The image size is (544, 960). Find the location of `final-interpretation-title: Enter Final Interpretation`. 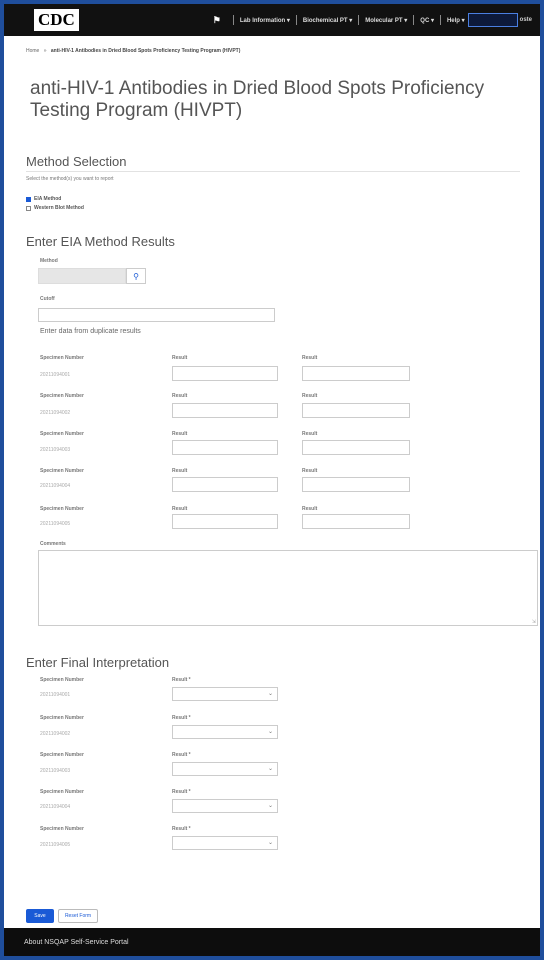

final-interpretation-title: Enter Final Interpretation is located at coordinates (98, 662).